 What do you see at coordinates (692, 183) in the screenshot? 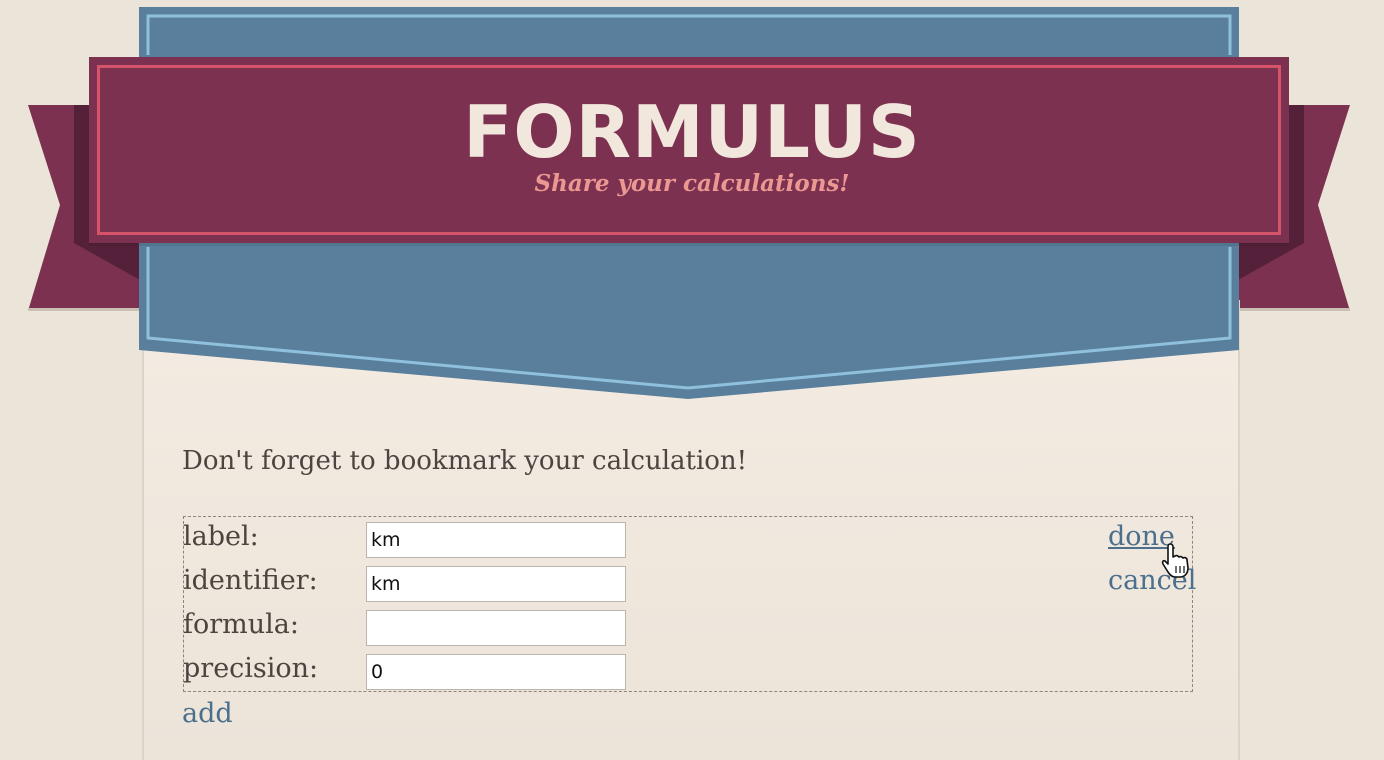
I see `app-subtitle: Share your calculations!` at bounding box center [692, 183].